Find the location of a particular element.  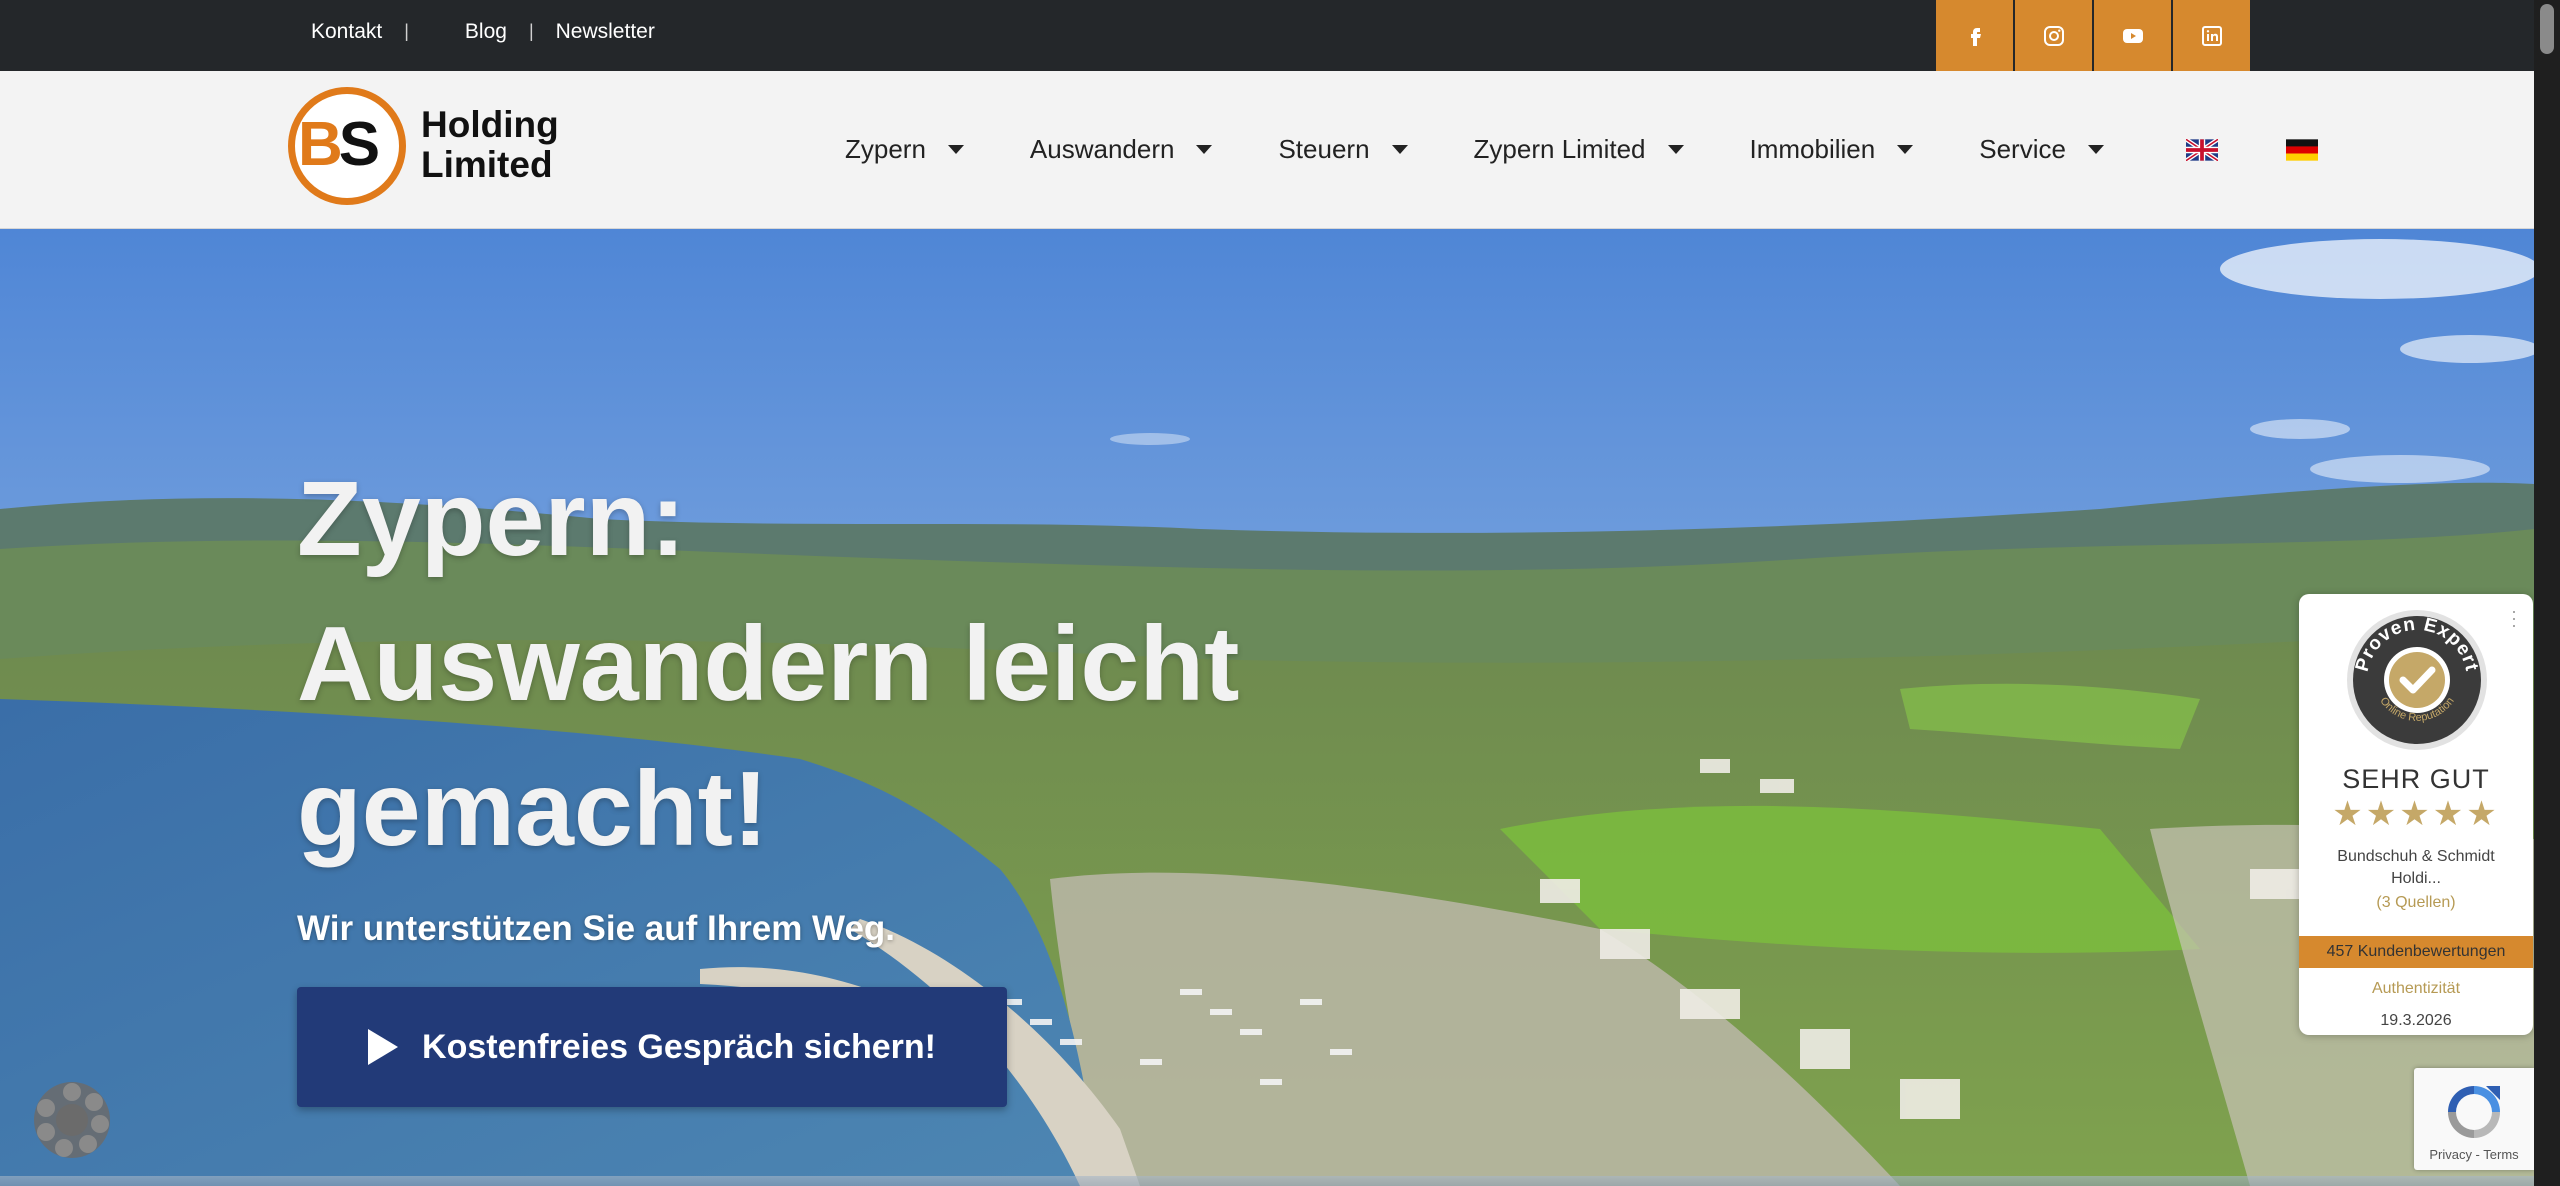

nav-item-zypern-limited: Zypern Limited is located at coordinates (1579, 149).